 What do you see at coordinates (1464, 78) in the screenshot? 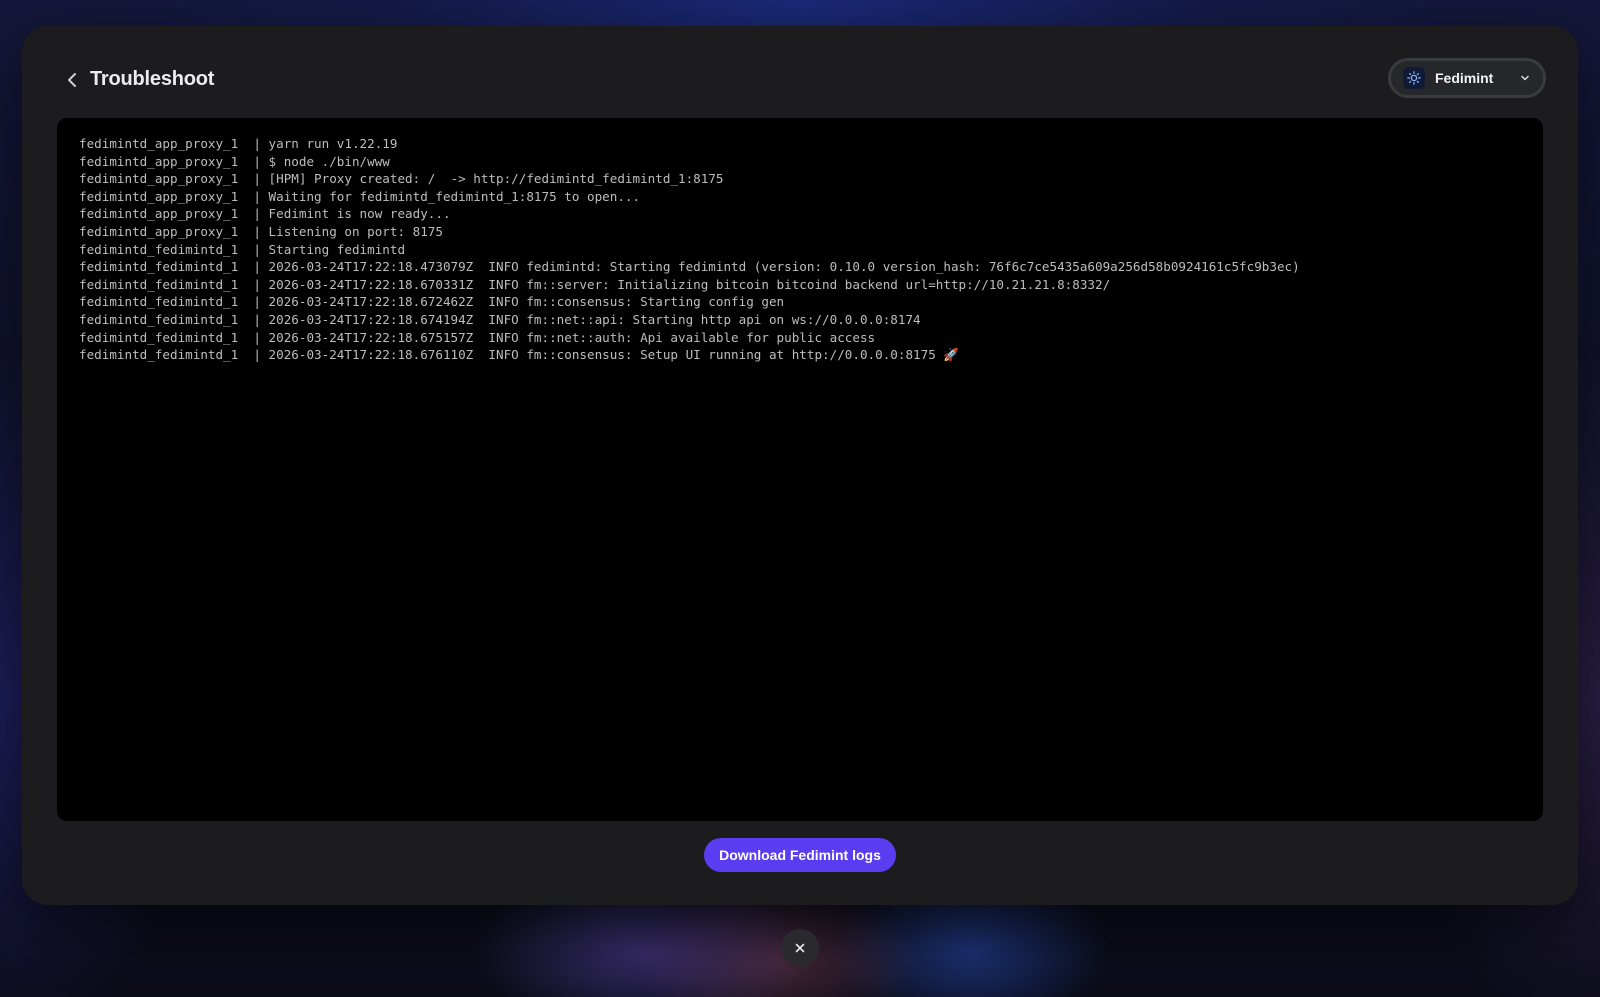
I see `selected-app-label: Fedimint` at bounding box center [1464, 78].